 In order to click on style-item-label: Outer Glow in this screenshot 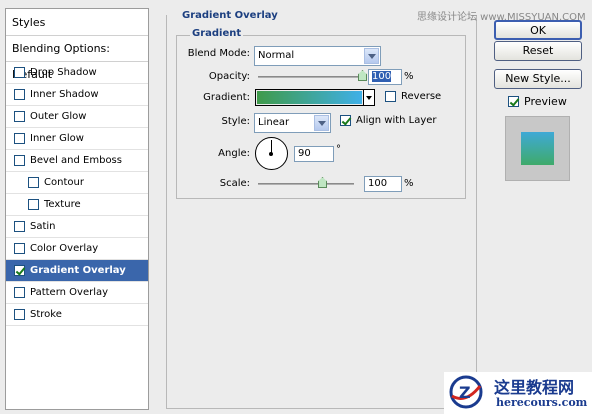, I will do `click(58, 116)`.